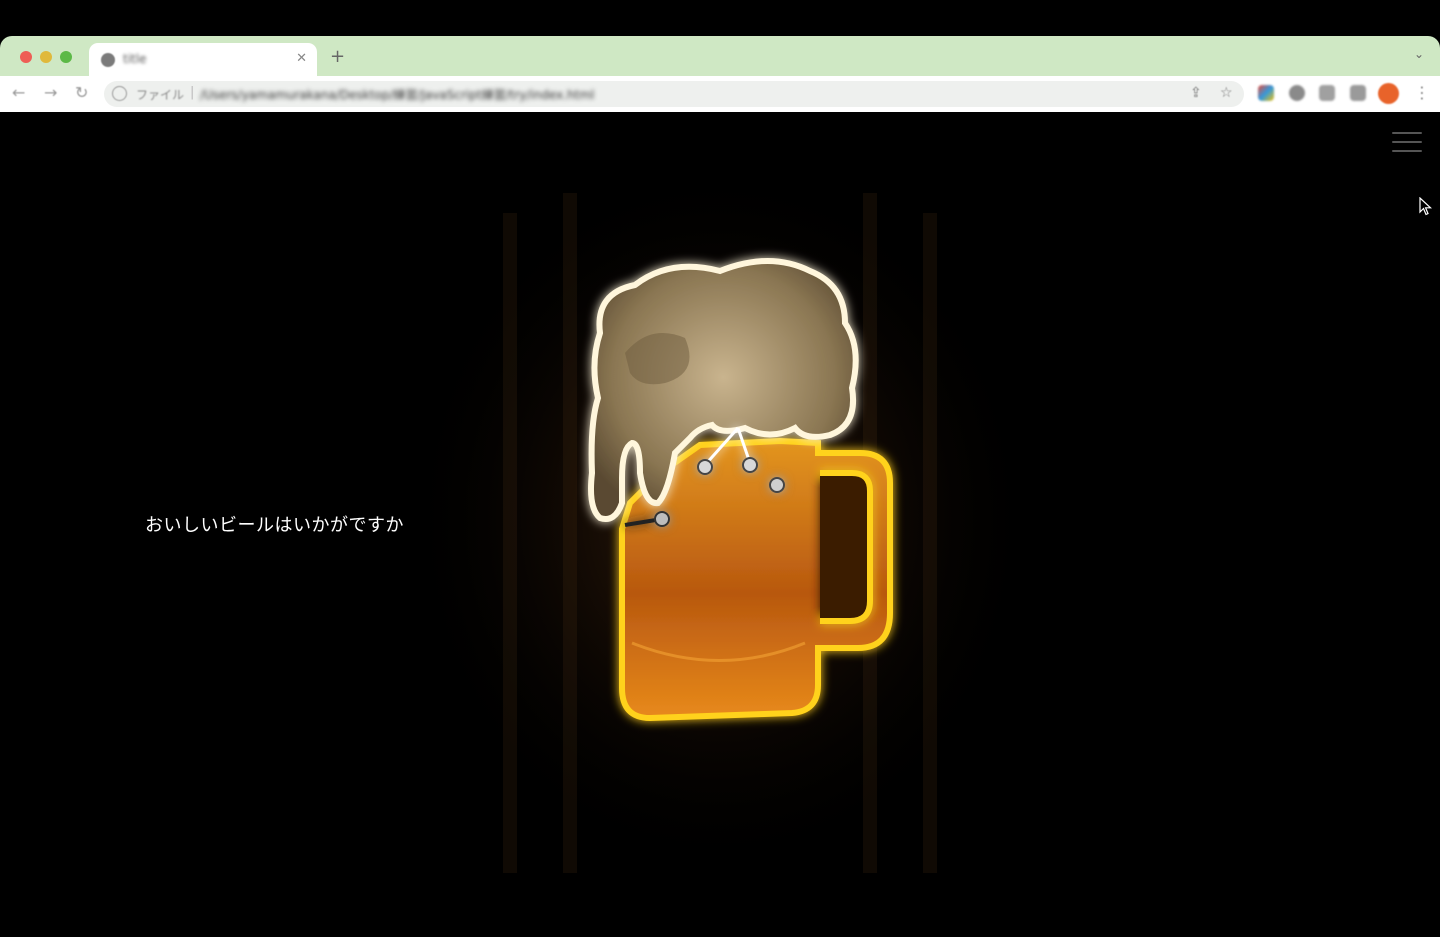  What do you see at coordinates (81, 92) in the screenshot?
I see `reload-icon: ↻` at bounding box center [81, 92].